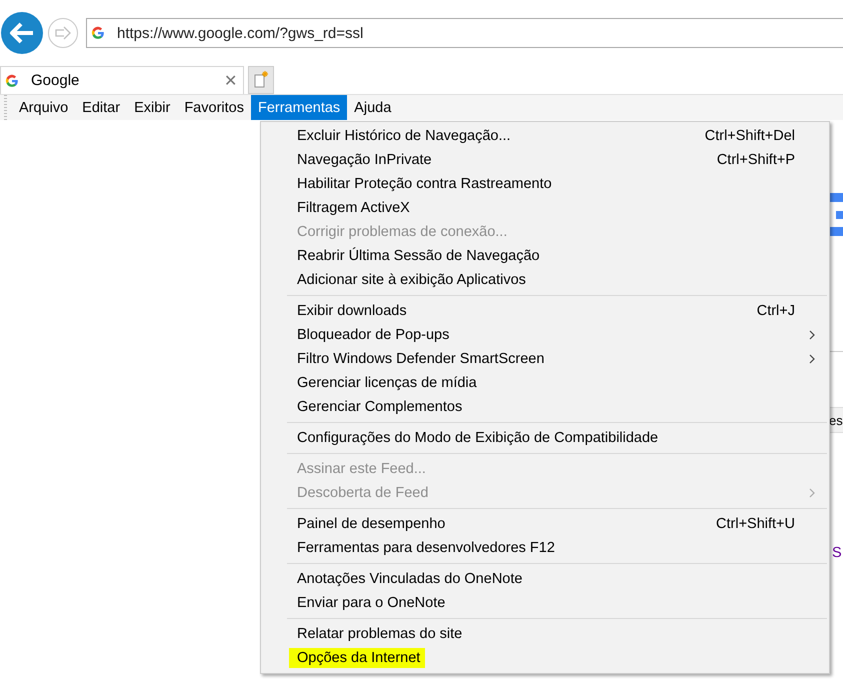 The height and width of the screenshot is (683, 843). I want to click on menu-item: Anotações Vinculadas do OneNote, so click(545, 579).